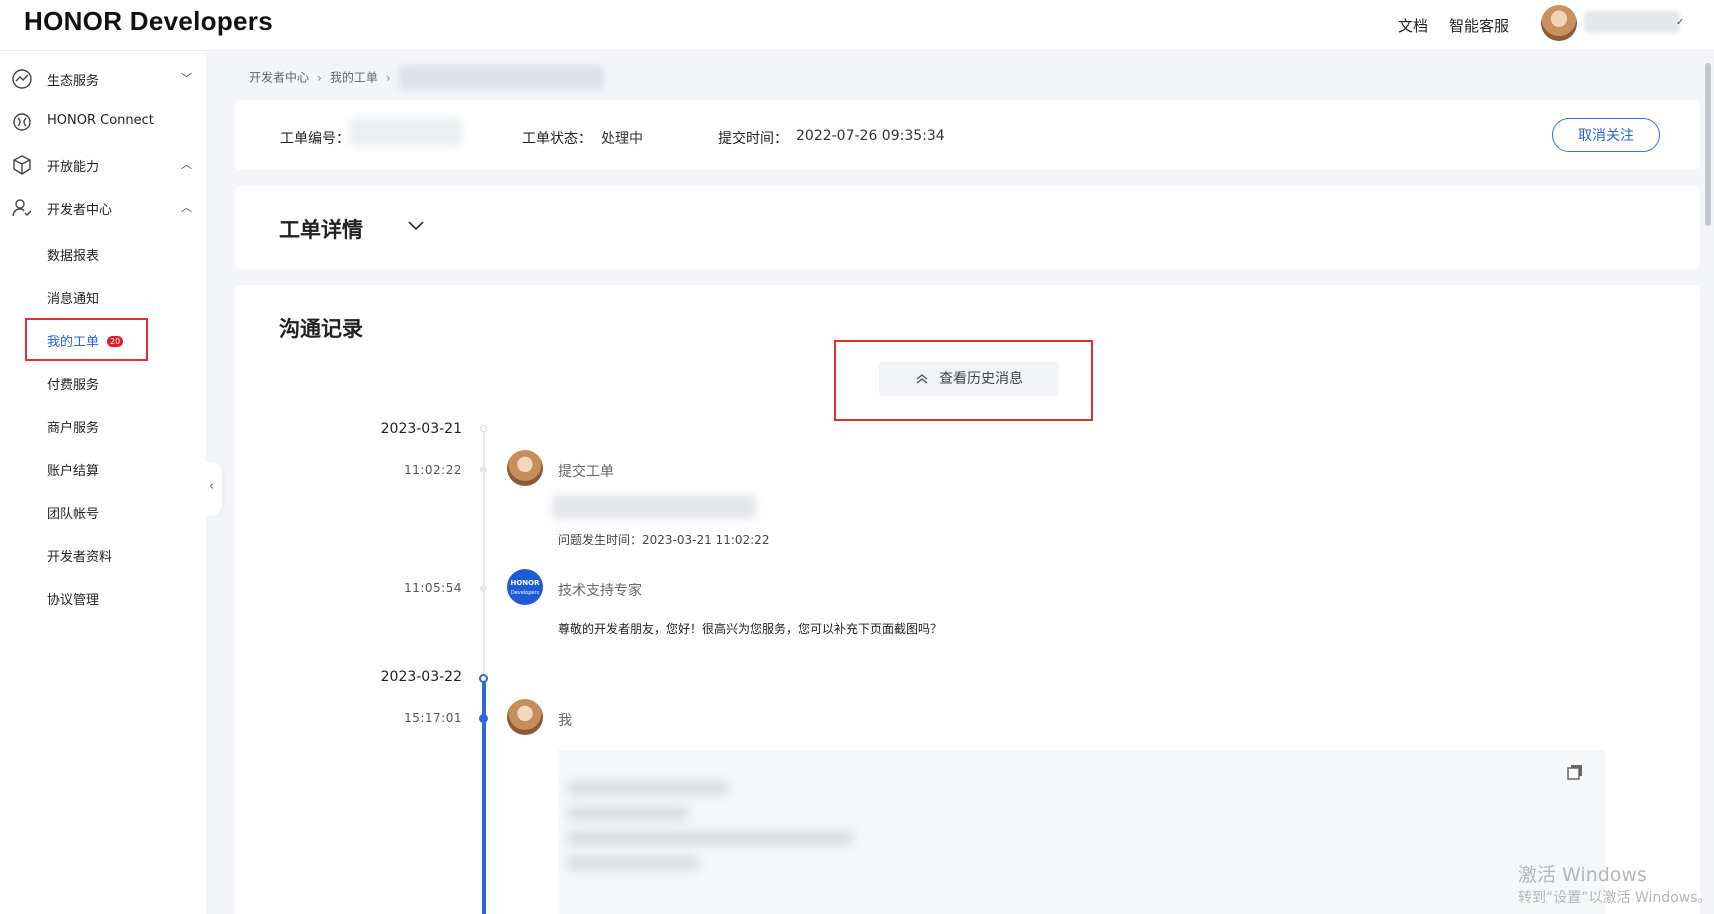 The image size is (1714, 914). Describe the element at coordinates (100, 120) in the screenshot. I see `sidebar-item-label: HONOR Connect` at that location.